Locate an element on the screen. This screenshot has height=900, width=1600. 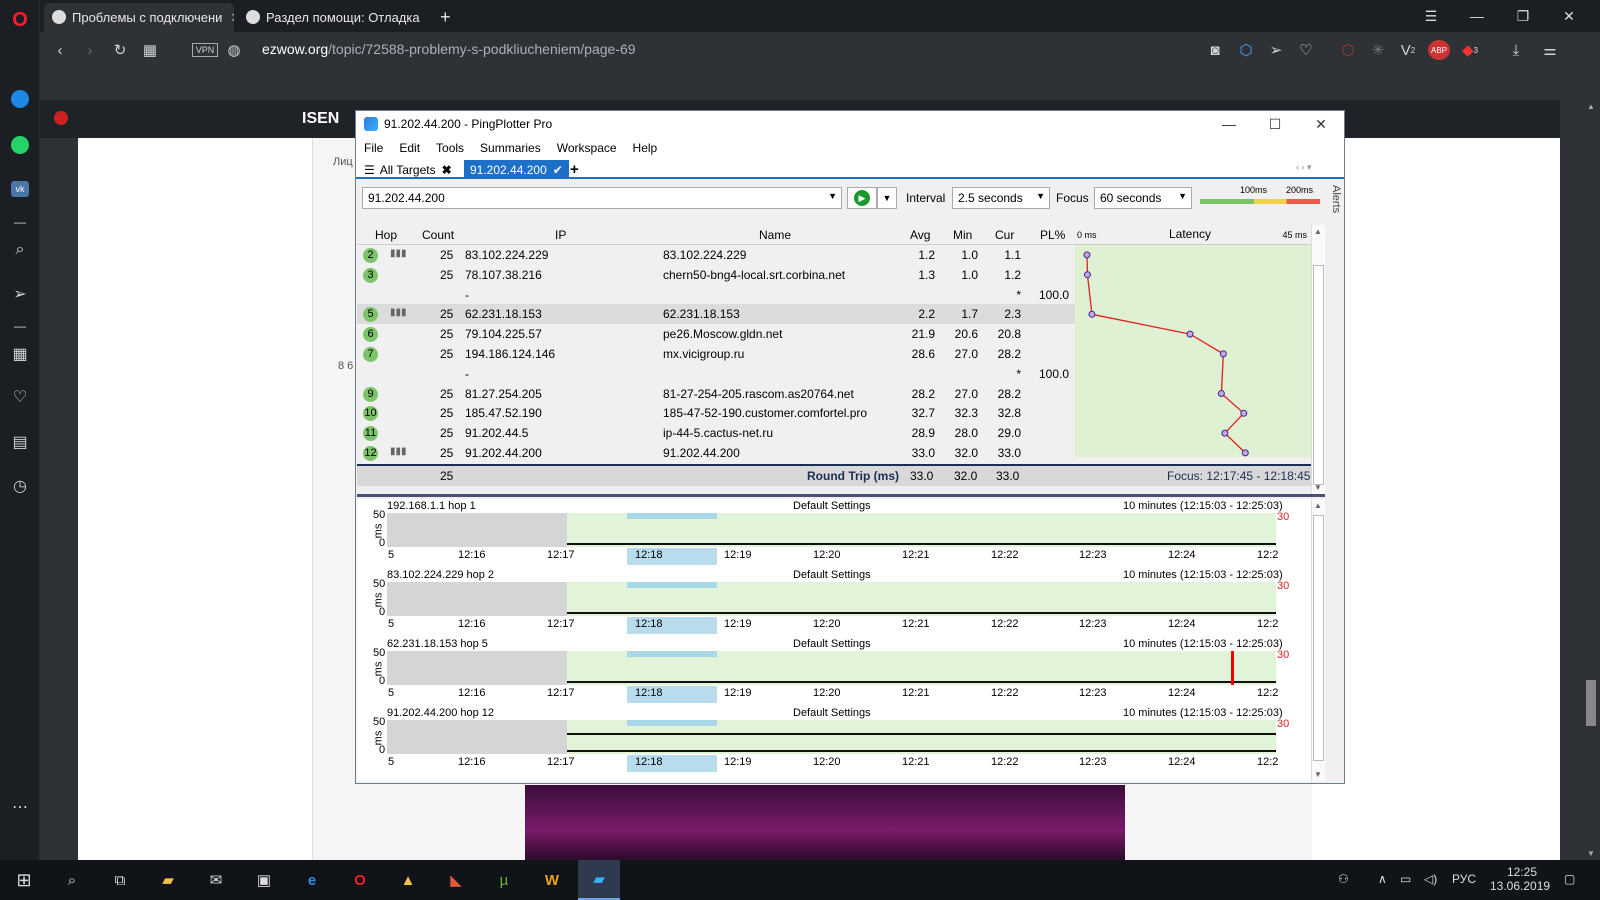
close-tab-icon: ✖ is located at coordinates (447, 170).